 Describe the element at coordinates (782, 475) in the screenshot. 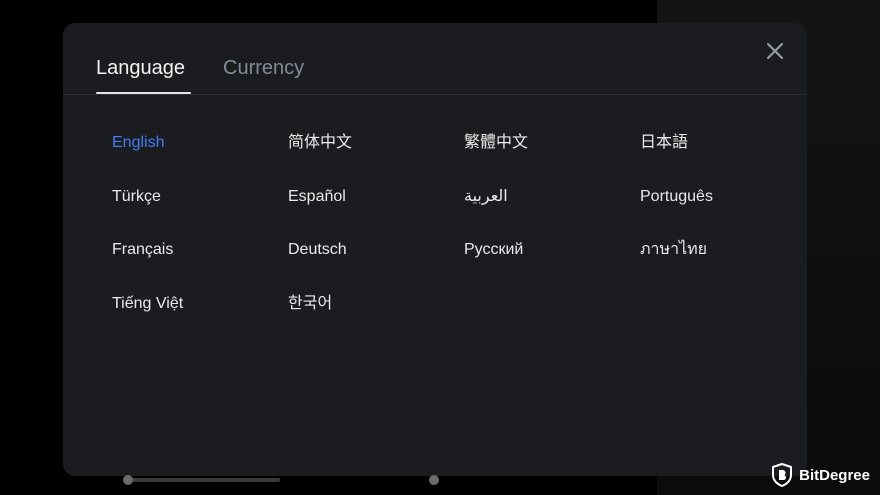

I see `bitdegree-logo-icon` at that location.